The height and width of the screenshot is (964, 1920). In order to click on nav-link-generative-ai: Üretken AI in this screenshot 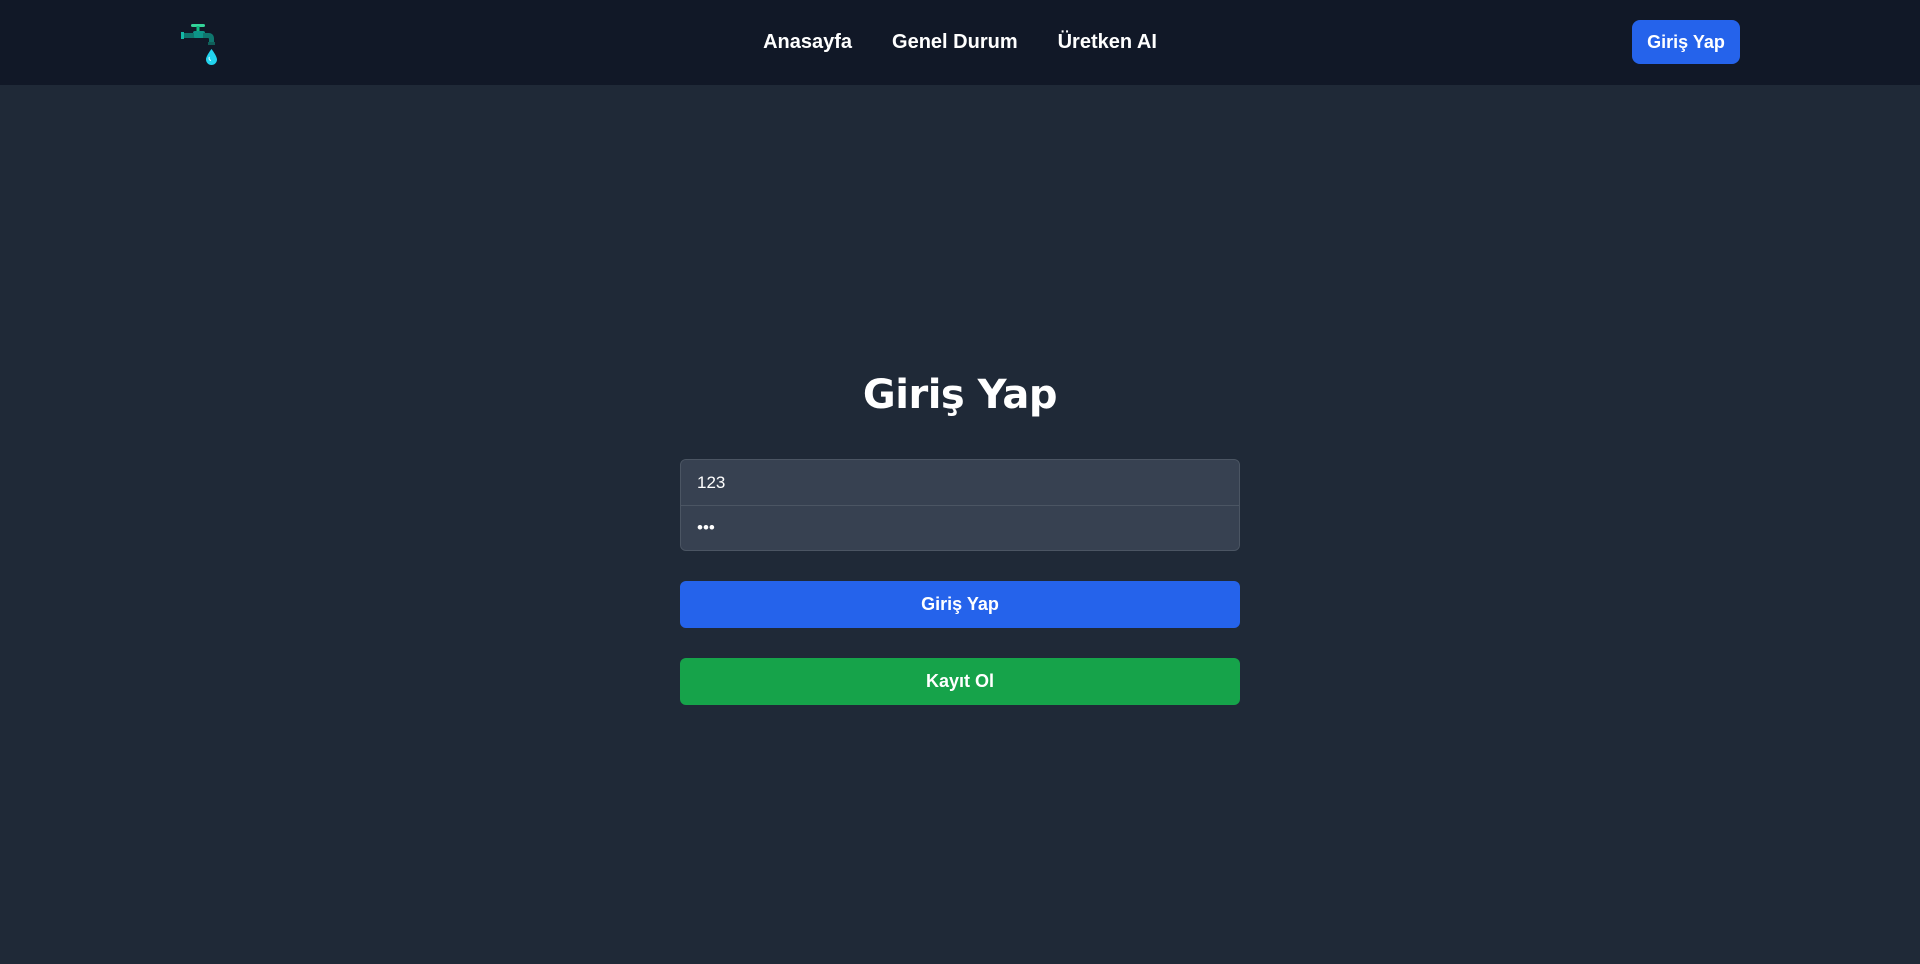, I will do `click(1107, 42)`.